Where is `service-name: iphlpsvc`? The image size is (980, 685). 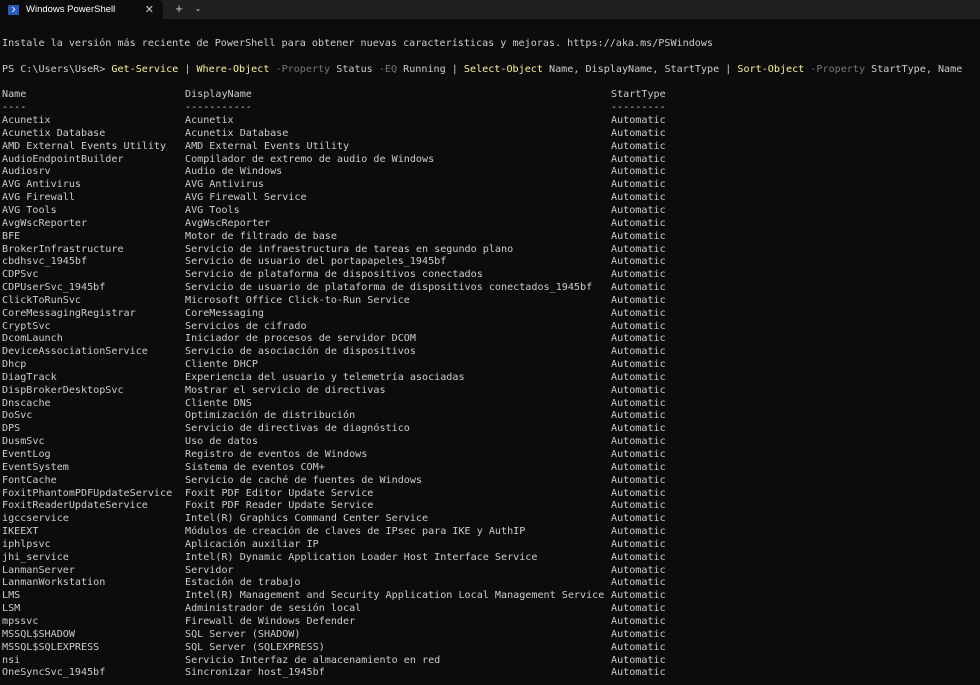
service-name: iphlpsvc is located at coordinates (26, 544).